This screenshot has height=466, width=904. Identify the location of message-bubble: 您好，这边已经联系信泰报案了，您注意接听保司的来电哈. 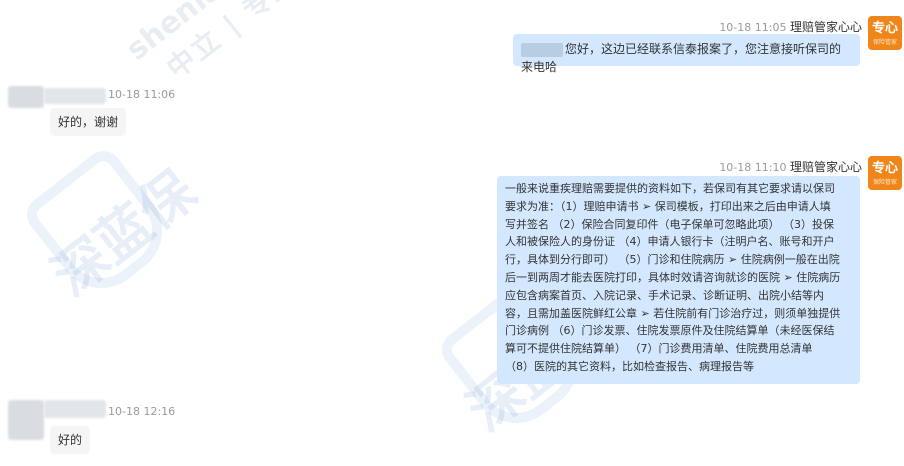
(686, 54).